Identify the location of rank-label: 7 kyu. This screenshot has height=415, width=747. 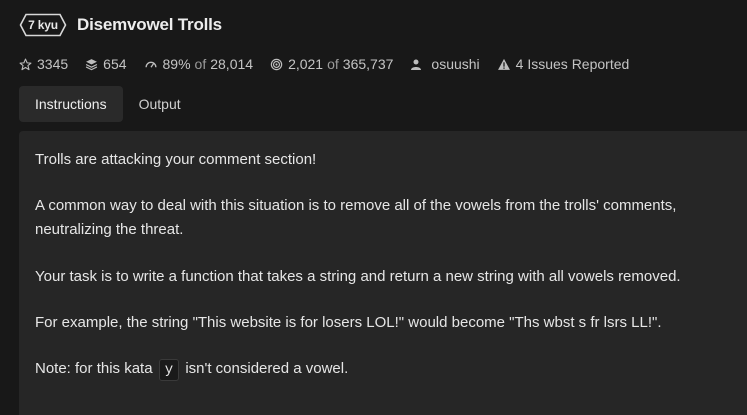
(43, 25).